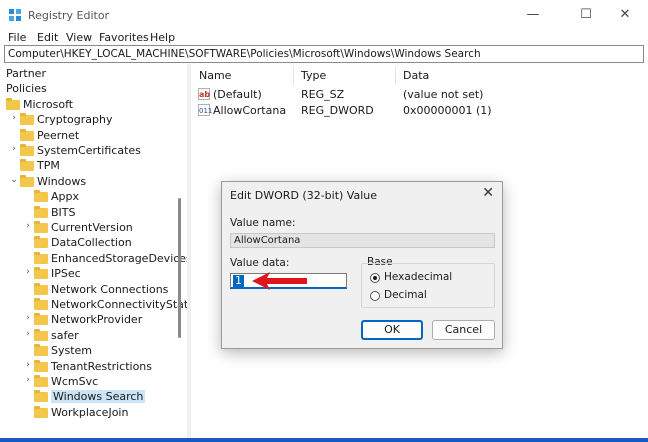  What do you see at coordinates (418, 277) in the screenshot?
I see `hexadecimal-label: Hexadecimal` at bounding box center [418, 277].